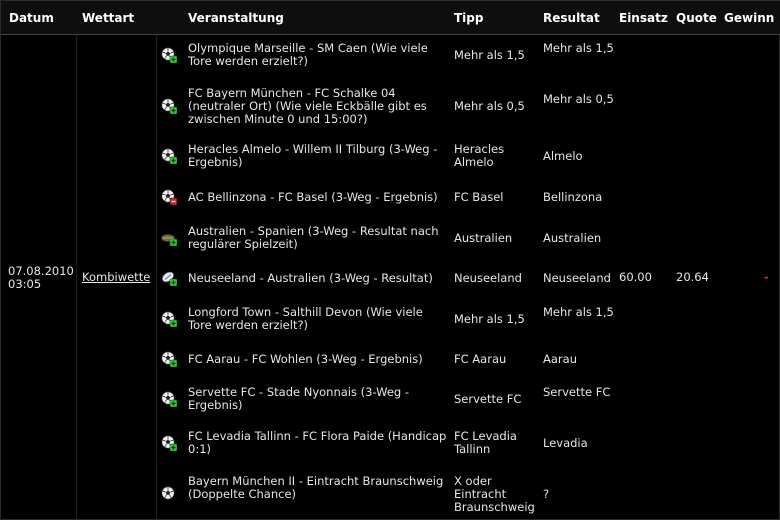 The width and height of the screenshot is (780, 520). What do you see at coordinates (546, 493) in the screenshot?
I see `event-result: ?` at bounding box center [546, 493].